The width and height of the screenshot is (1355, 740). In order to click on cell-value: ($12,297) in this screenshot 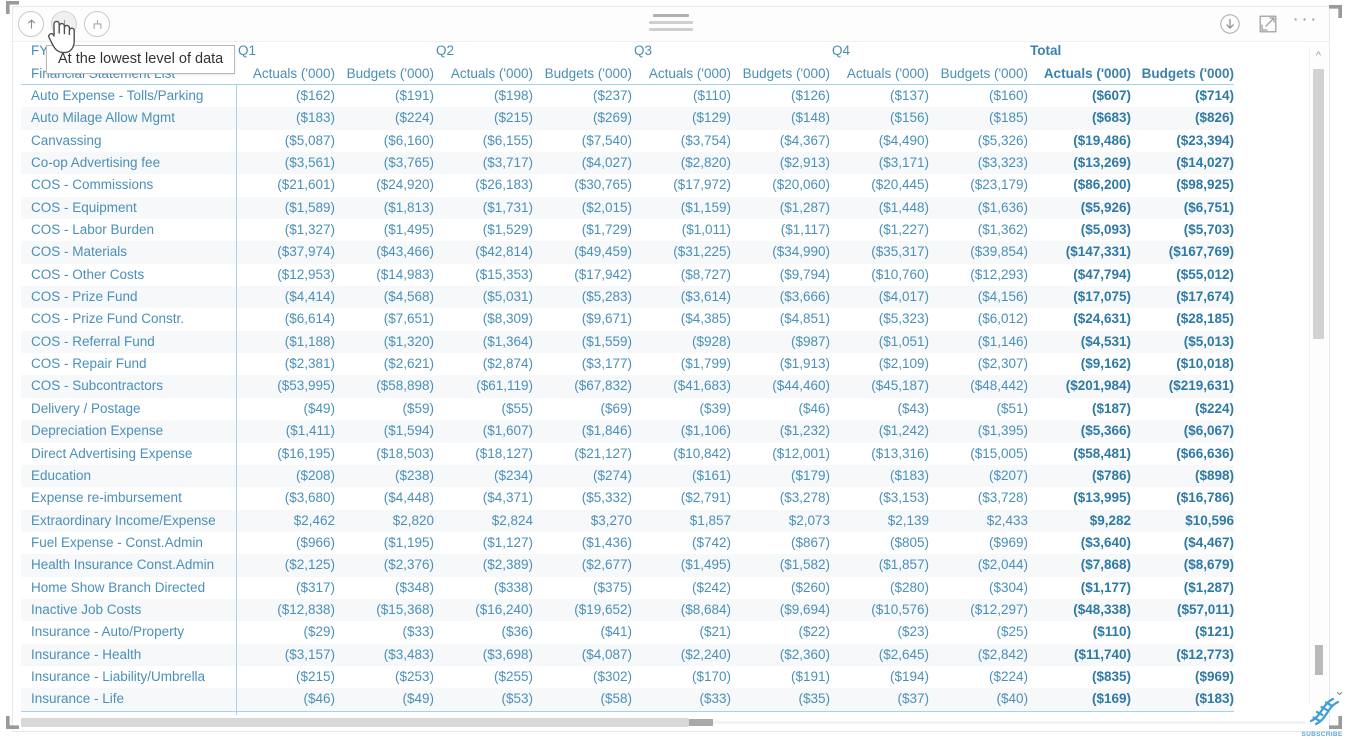, I will do `click(979, 610)`.